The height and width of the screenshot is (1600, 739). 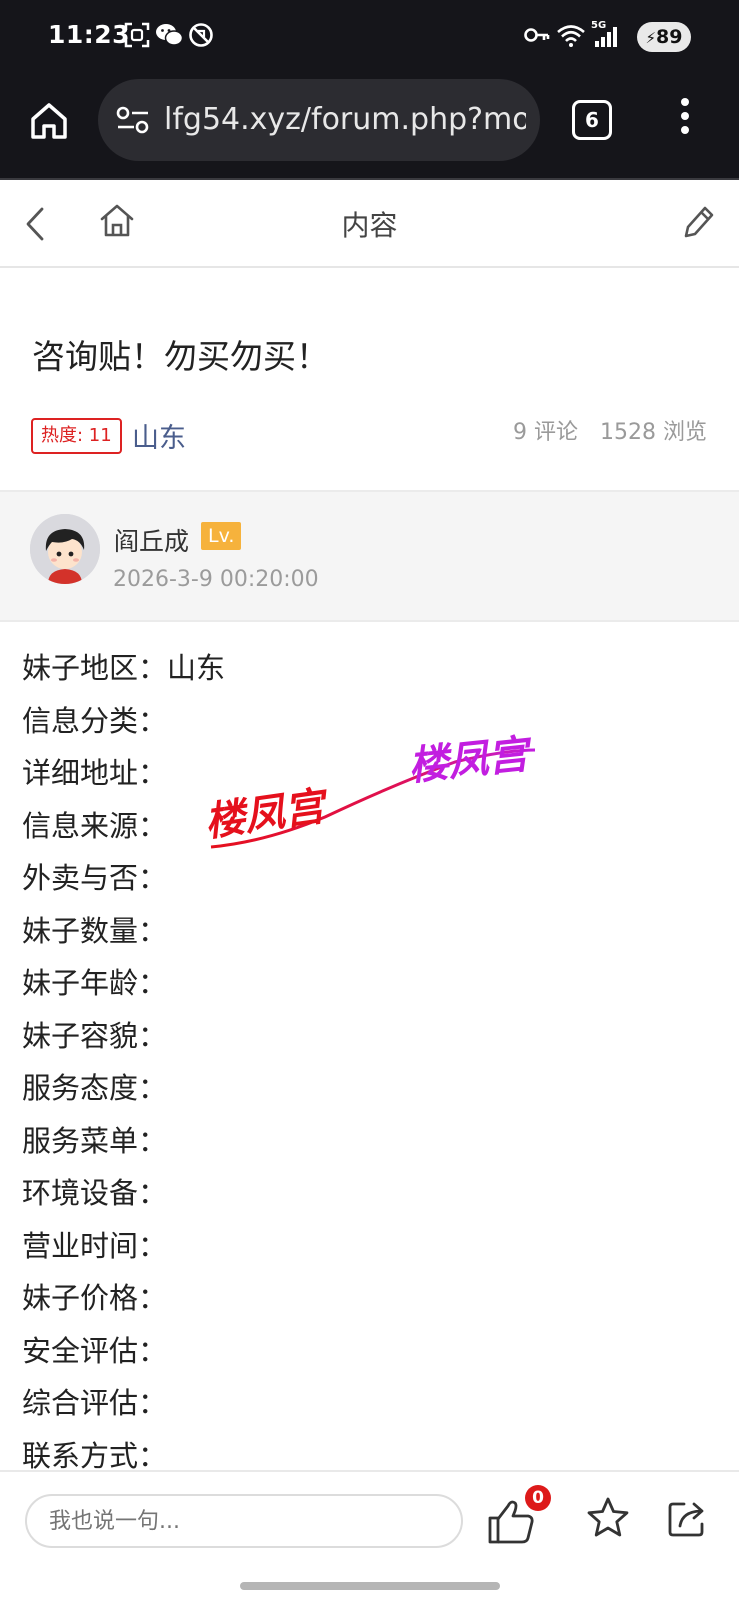 What do you see at coordinates (95, 1298) in the screenshot?
I see `field-price: 妹子价格：` at bounding box center [95, 1298].